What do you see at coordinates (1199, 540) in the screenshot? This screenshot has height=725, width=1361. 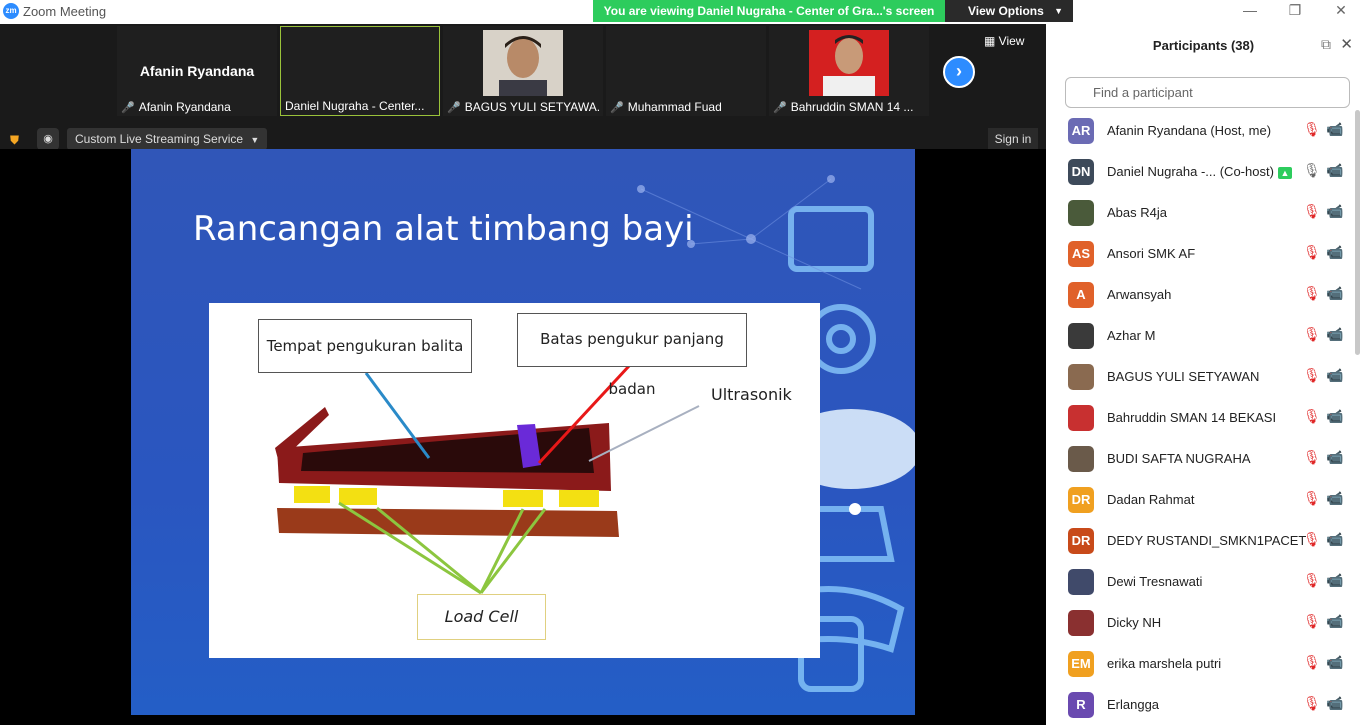 I see `participant-row: DR DEDY RUSTANDI_SMKN1PACET 🎙 📹` at bounding box center [1199, 540].